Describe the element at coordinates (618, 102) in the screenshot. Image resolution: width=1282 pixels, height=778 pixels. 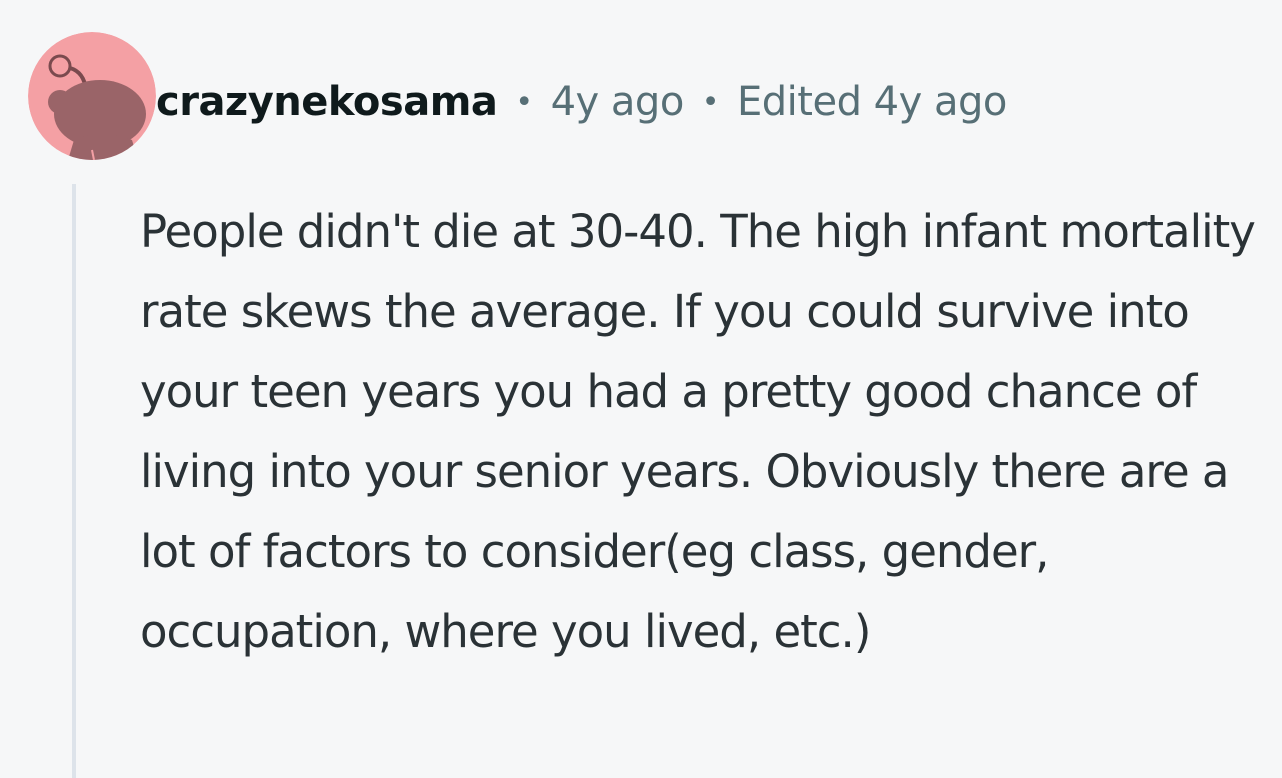
I see `post-timestamp: 4y ago` at that location.